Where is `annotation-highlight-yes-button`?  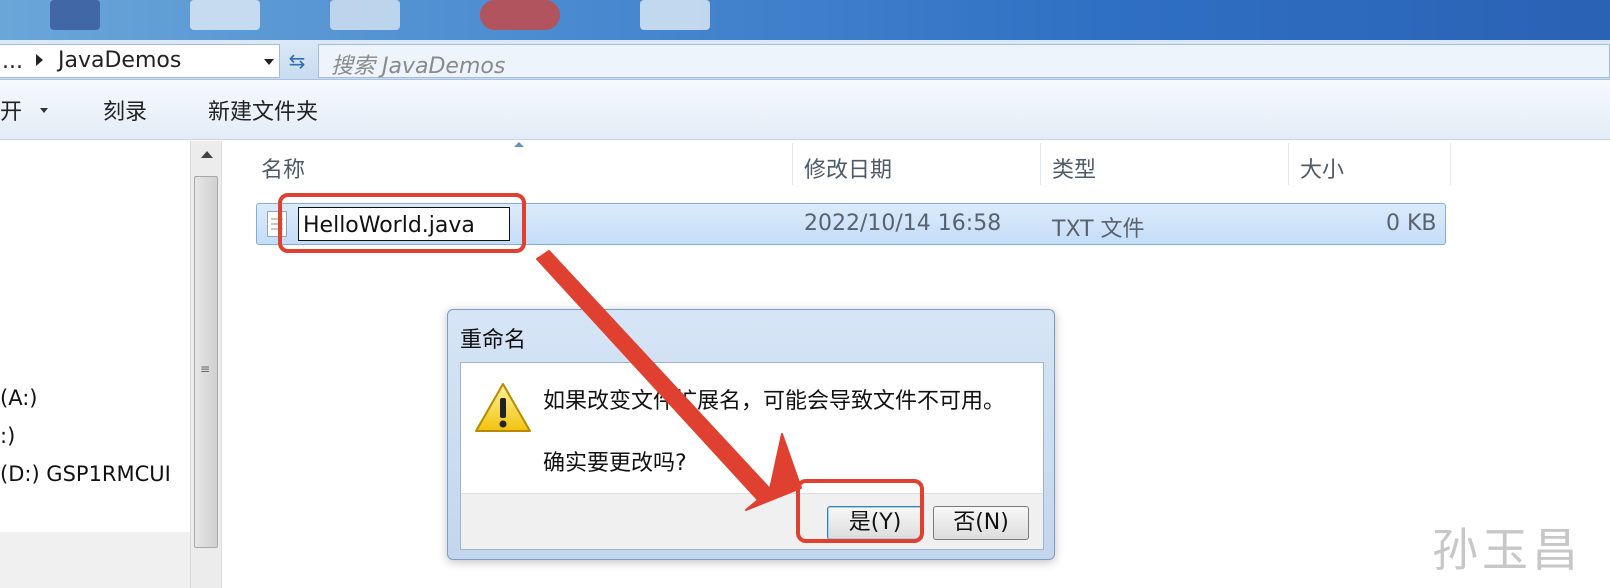
annotation-highlight-yes-button is located at coordinates (860, 511).